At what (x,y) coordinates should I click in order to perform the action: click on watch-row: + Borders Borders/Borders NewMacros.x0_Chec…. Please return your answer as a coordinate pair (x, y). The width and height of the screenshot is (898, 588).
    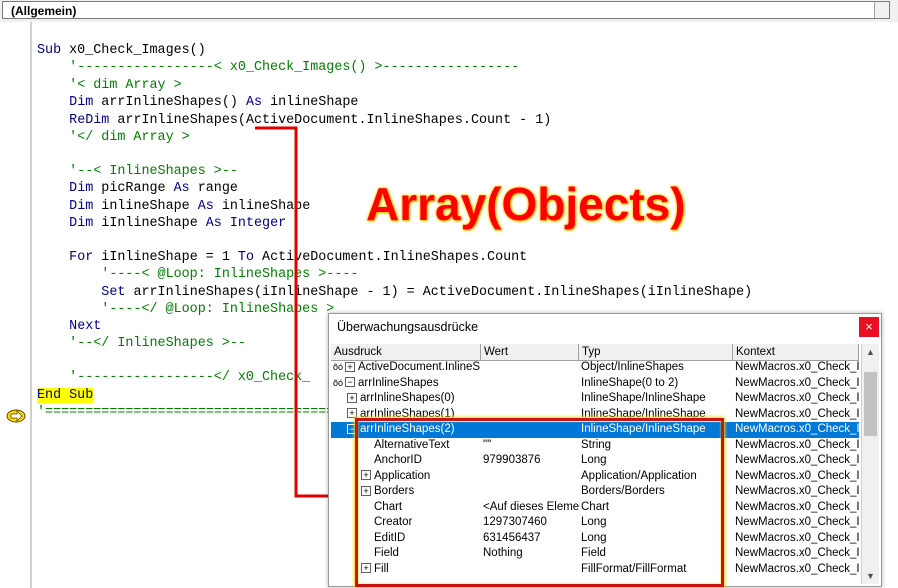
    Looking at the image, I should click on (595, 492).